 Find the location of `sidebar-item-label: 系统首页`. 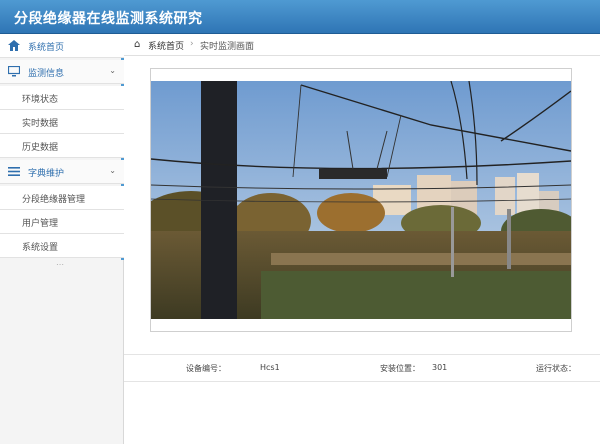

sidebar-item-label: 系统首页 is located at coordinates (46, 48).